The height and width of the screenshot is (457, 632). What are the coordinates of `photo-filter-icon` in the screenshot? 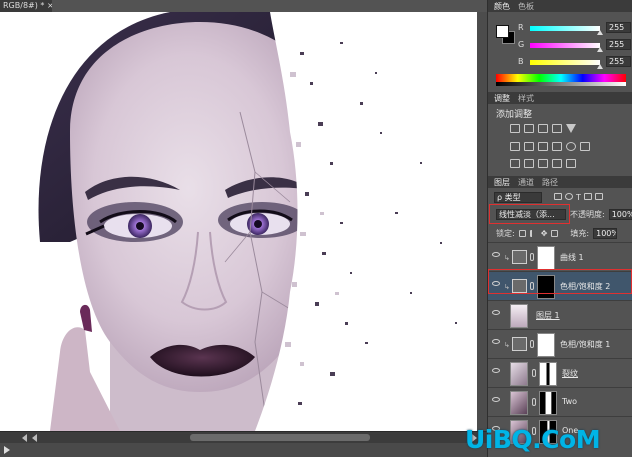 It's located at (557, 146).